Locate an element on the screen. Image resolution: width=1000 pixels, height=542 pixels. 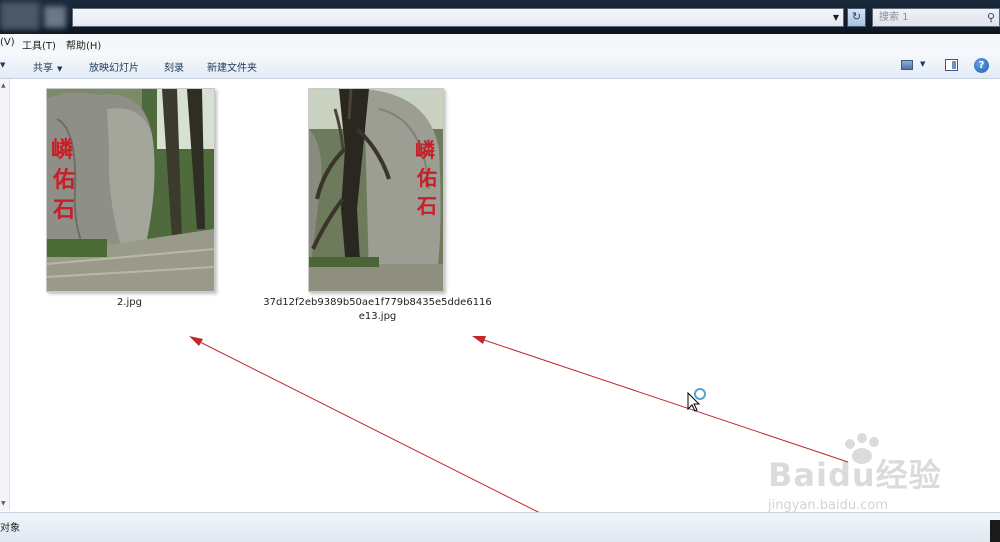
refresh-icon: ↻ is located at coordinates (856, 16).